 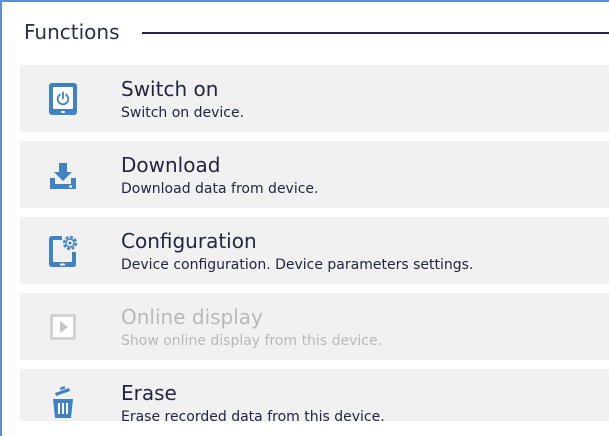 I want to click on function-title: Erase, so click(x=149, y=393).